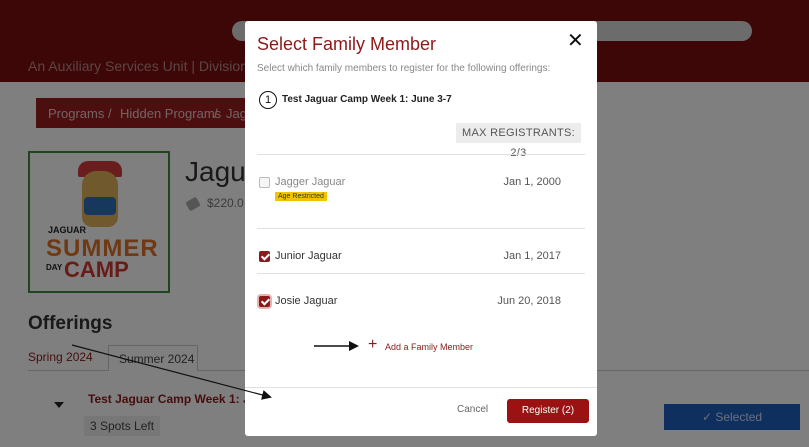 The image size is (809, 447). I want to click on plus-icon: +, so click(373, 344).